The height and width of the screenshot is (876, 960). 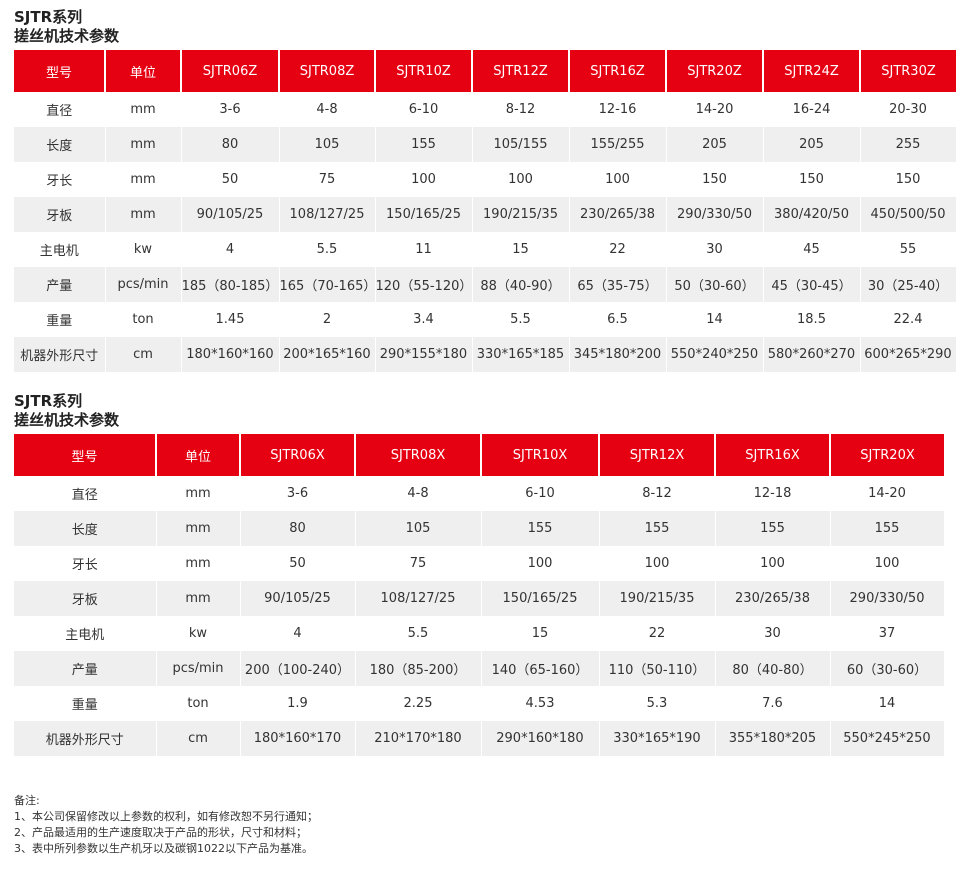 What do you see at coordinates (230, 144) in the screenshot?
I see `table-cell: 80` at bounding box center [230, 144].